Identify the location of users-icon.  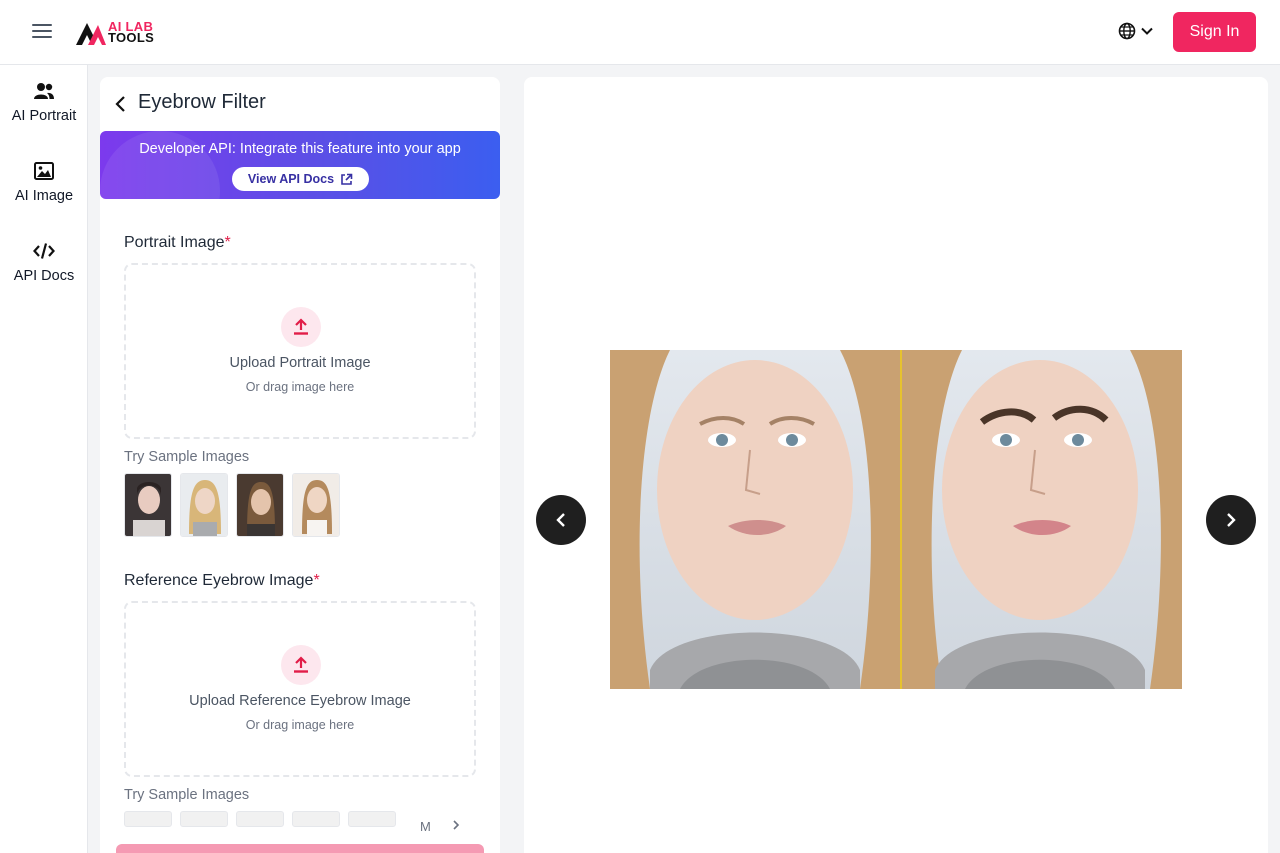
(44, 91).